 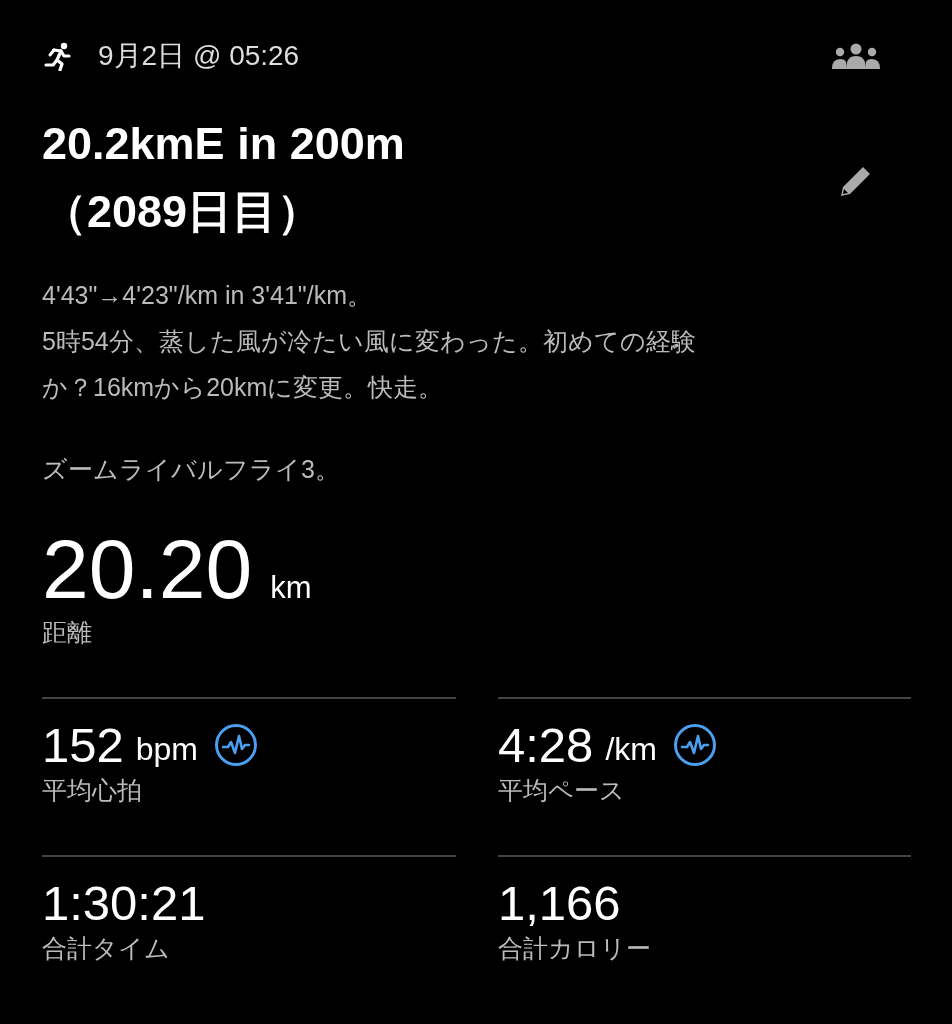 I want to click on edit-icon, so click(x=856, y=181).